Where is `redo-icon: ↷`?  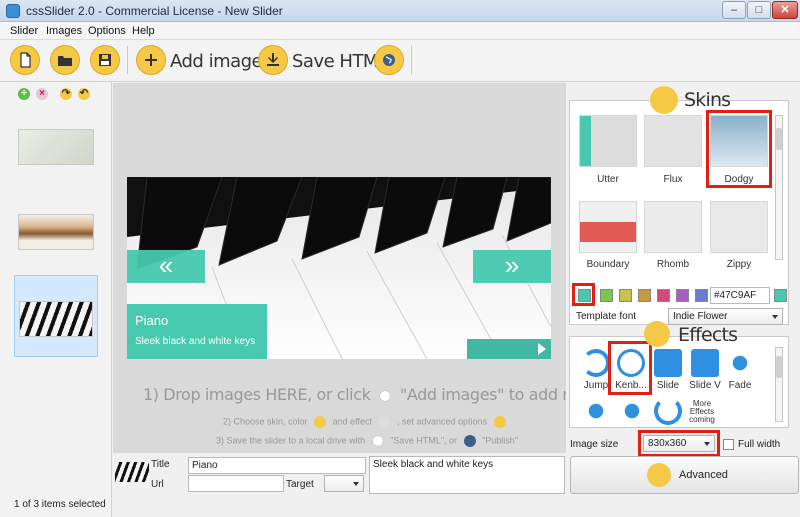
redo-icon: ↷ is located at coordinates (66, 94).